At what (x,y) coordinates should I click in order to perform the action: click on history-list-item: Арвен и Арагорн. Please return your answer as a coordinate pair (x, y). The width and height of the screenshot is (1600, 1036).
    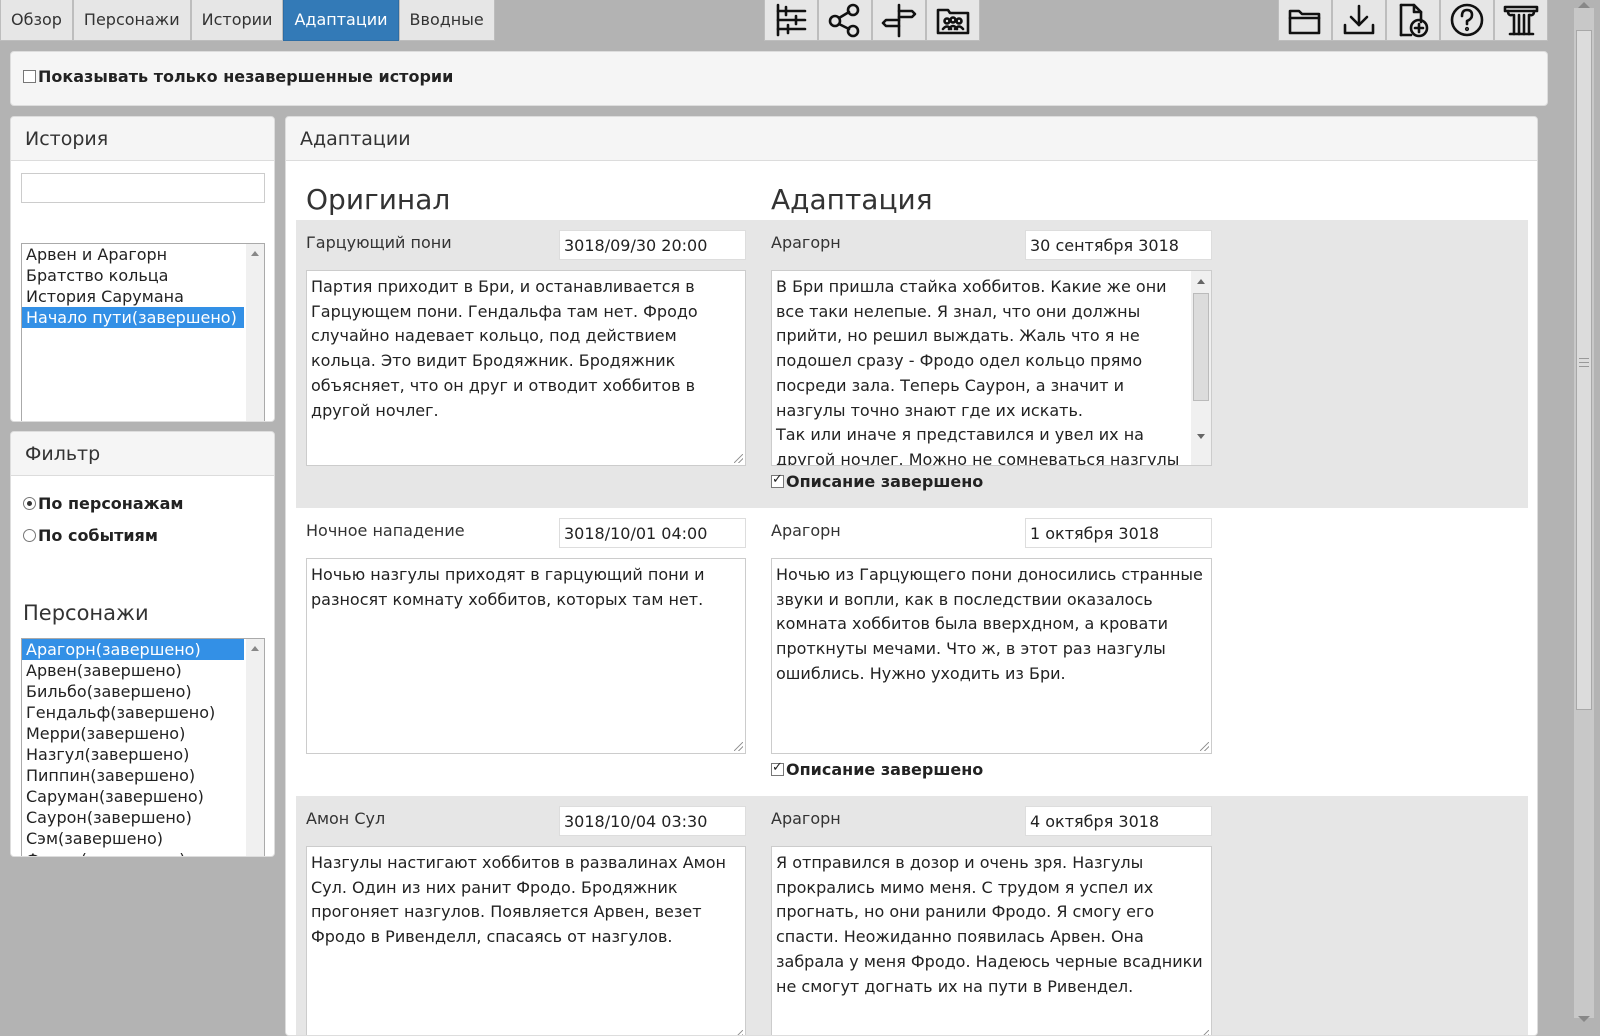
    Looking at the image, I should click on (133, 254).